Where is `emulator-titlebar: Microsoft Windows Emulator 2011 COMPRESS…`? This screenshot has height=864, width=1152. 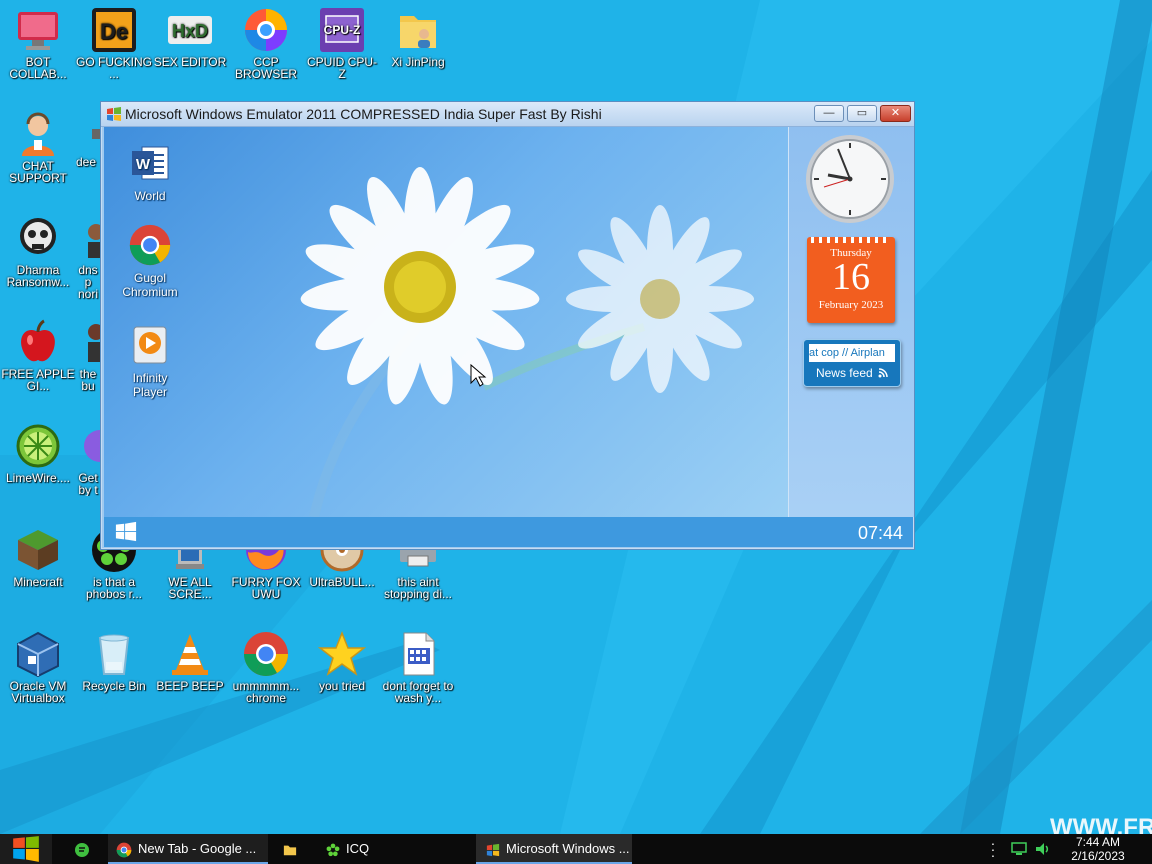
emulator-titlebar: Microsoft Windows Emulator 2011 COMPRESS… is located at coordinates (507, 114).